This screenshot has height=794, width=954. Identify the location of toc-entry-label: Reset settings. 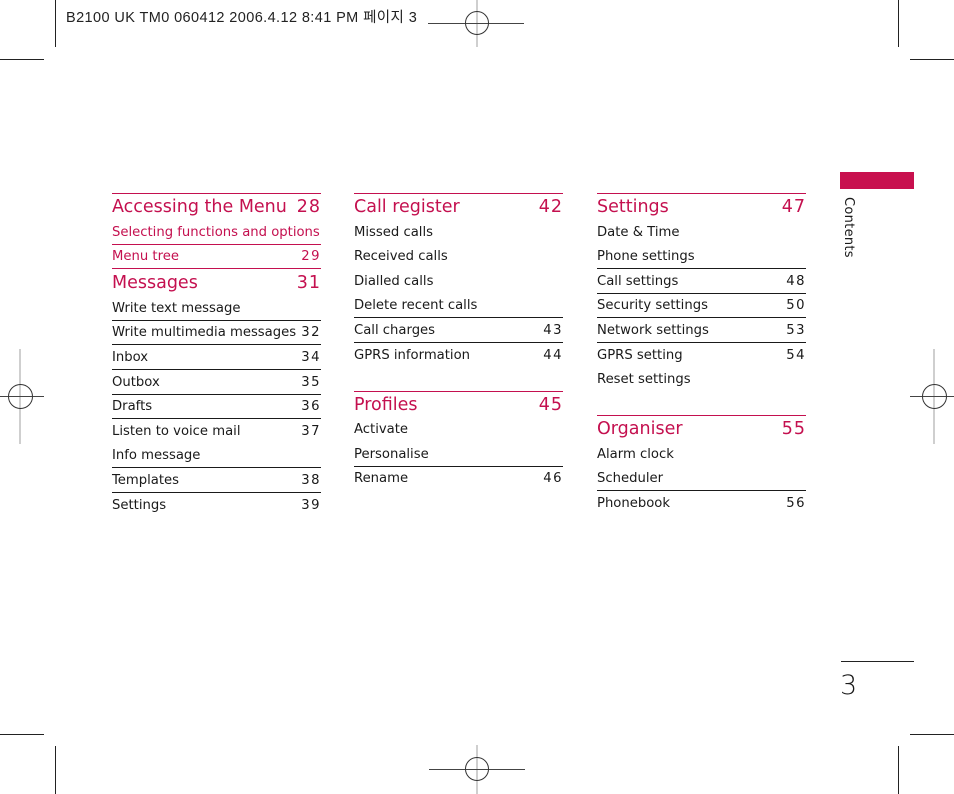
(644, 380).